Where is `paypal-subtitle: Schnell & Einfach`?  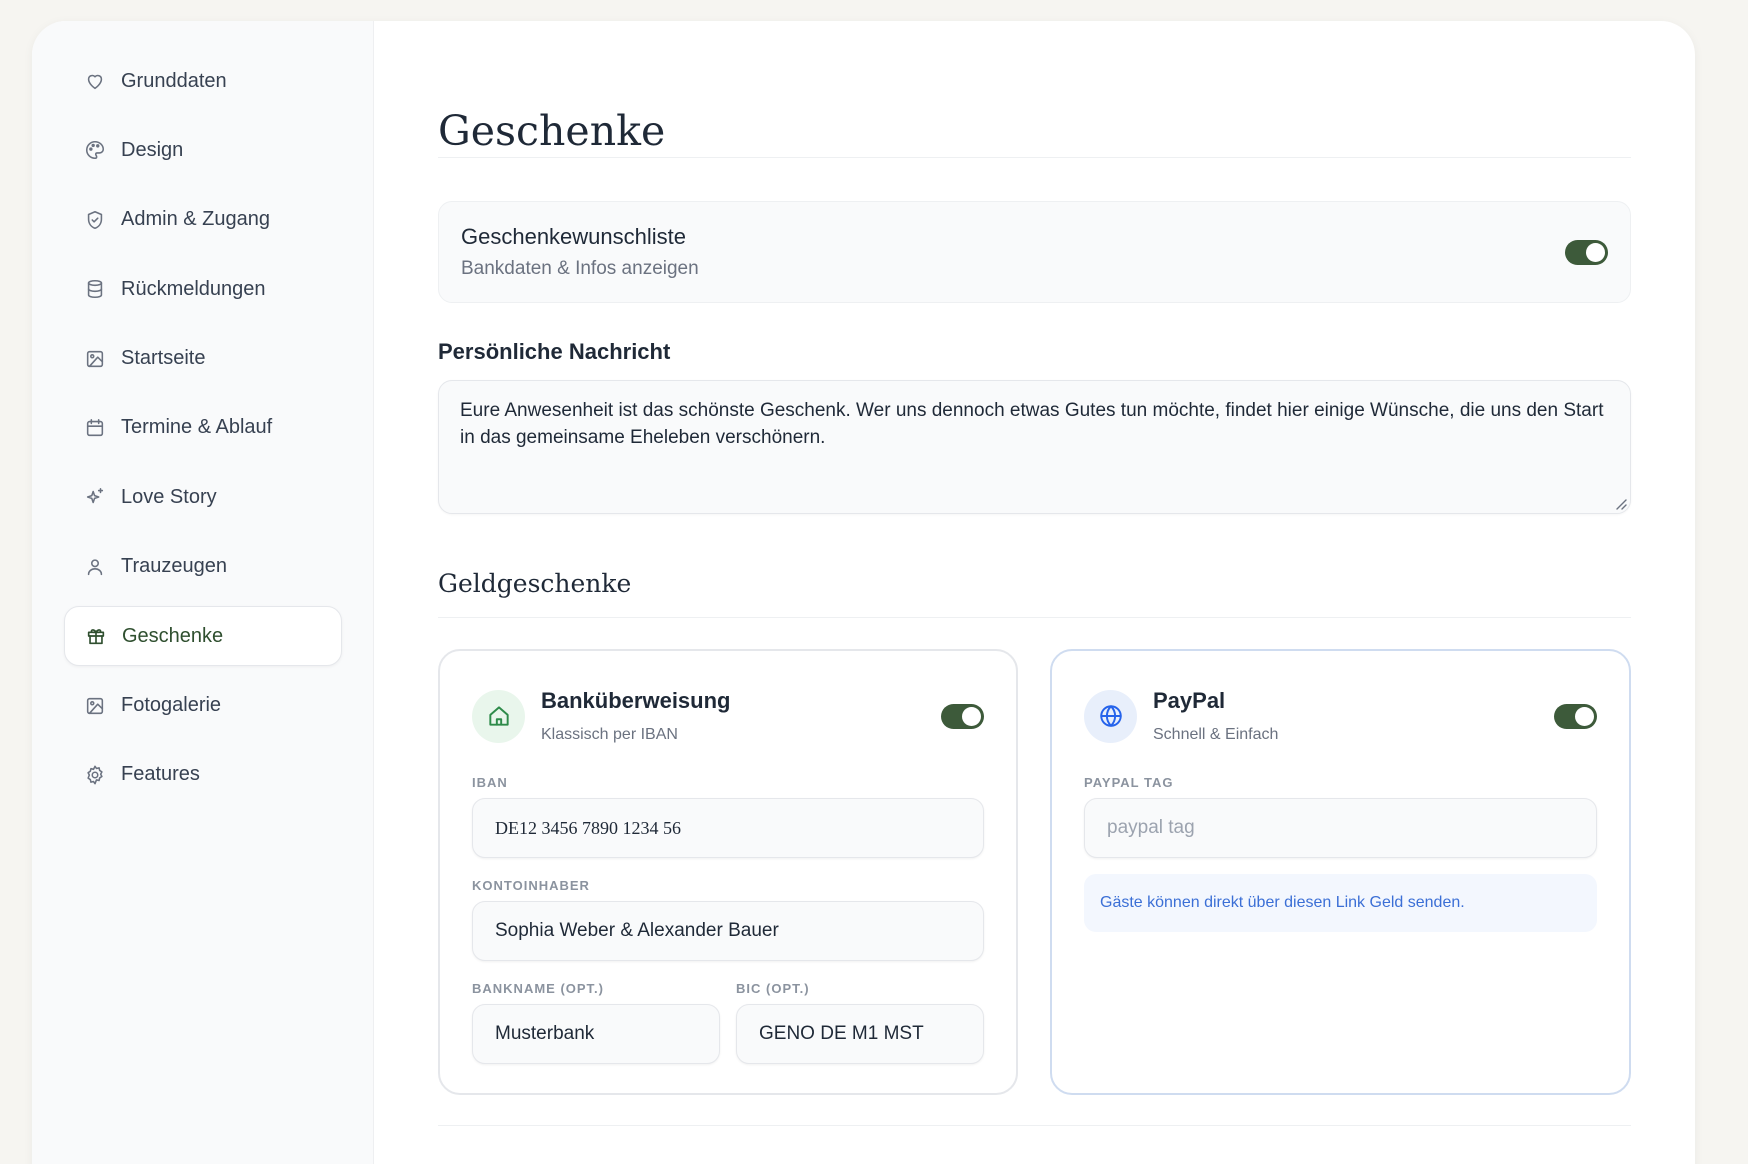 paypal-subtitle: Schnell & Einfach is located at coordinates (1216, 734).